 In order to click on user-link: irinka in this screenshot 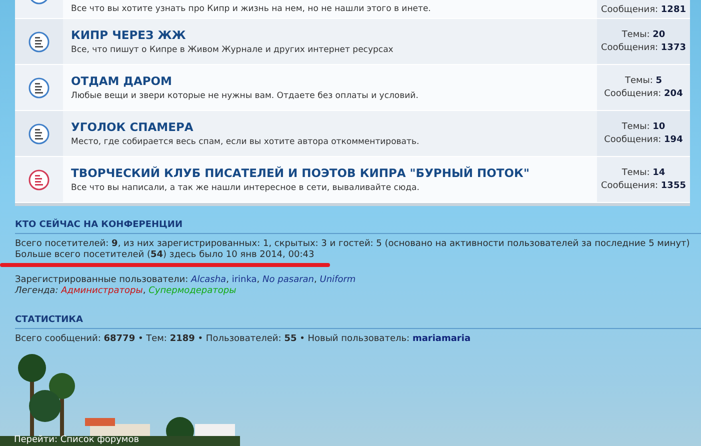, I will do `click(244, 280)`.